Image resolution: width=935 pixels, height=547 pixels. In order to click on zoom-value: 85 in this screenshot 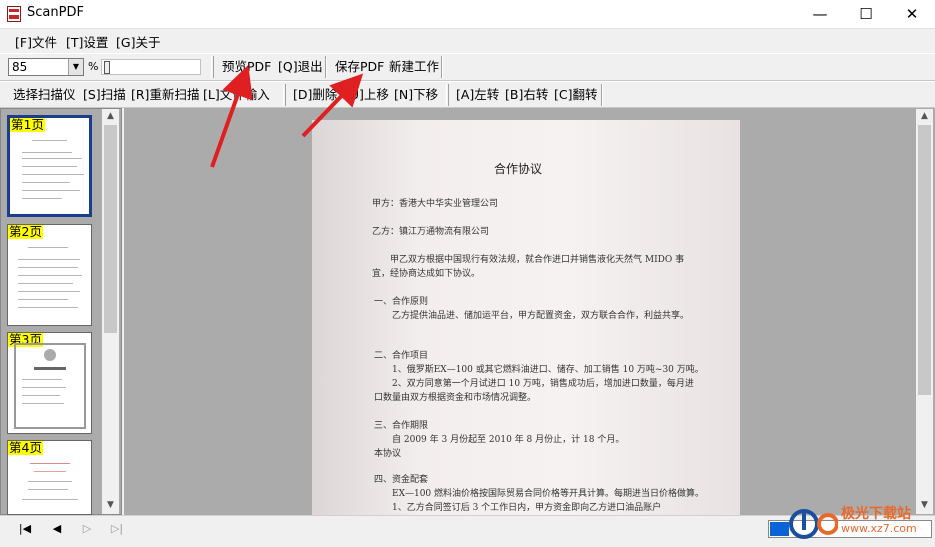, I will do `click(20, 67)`.